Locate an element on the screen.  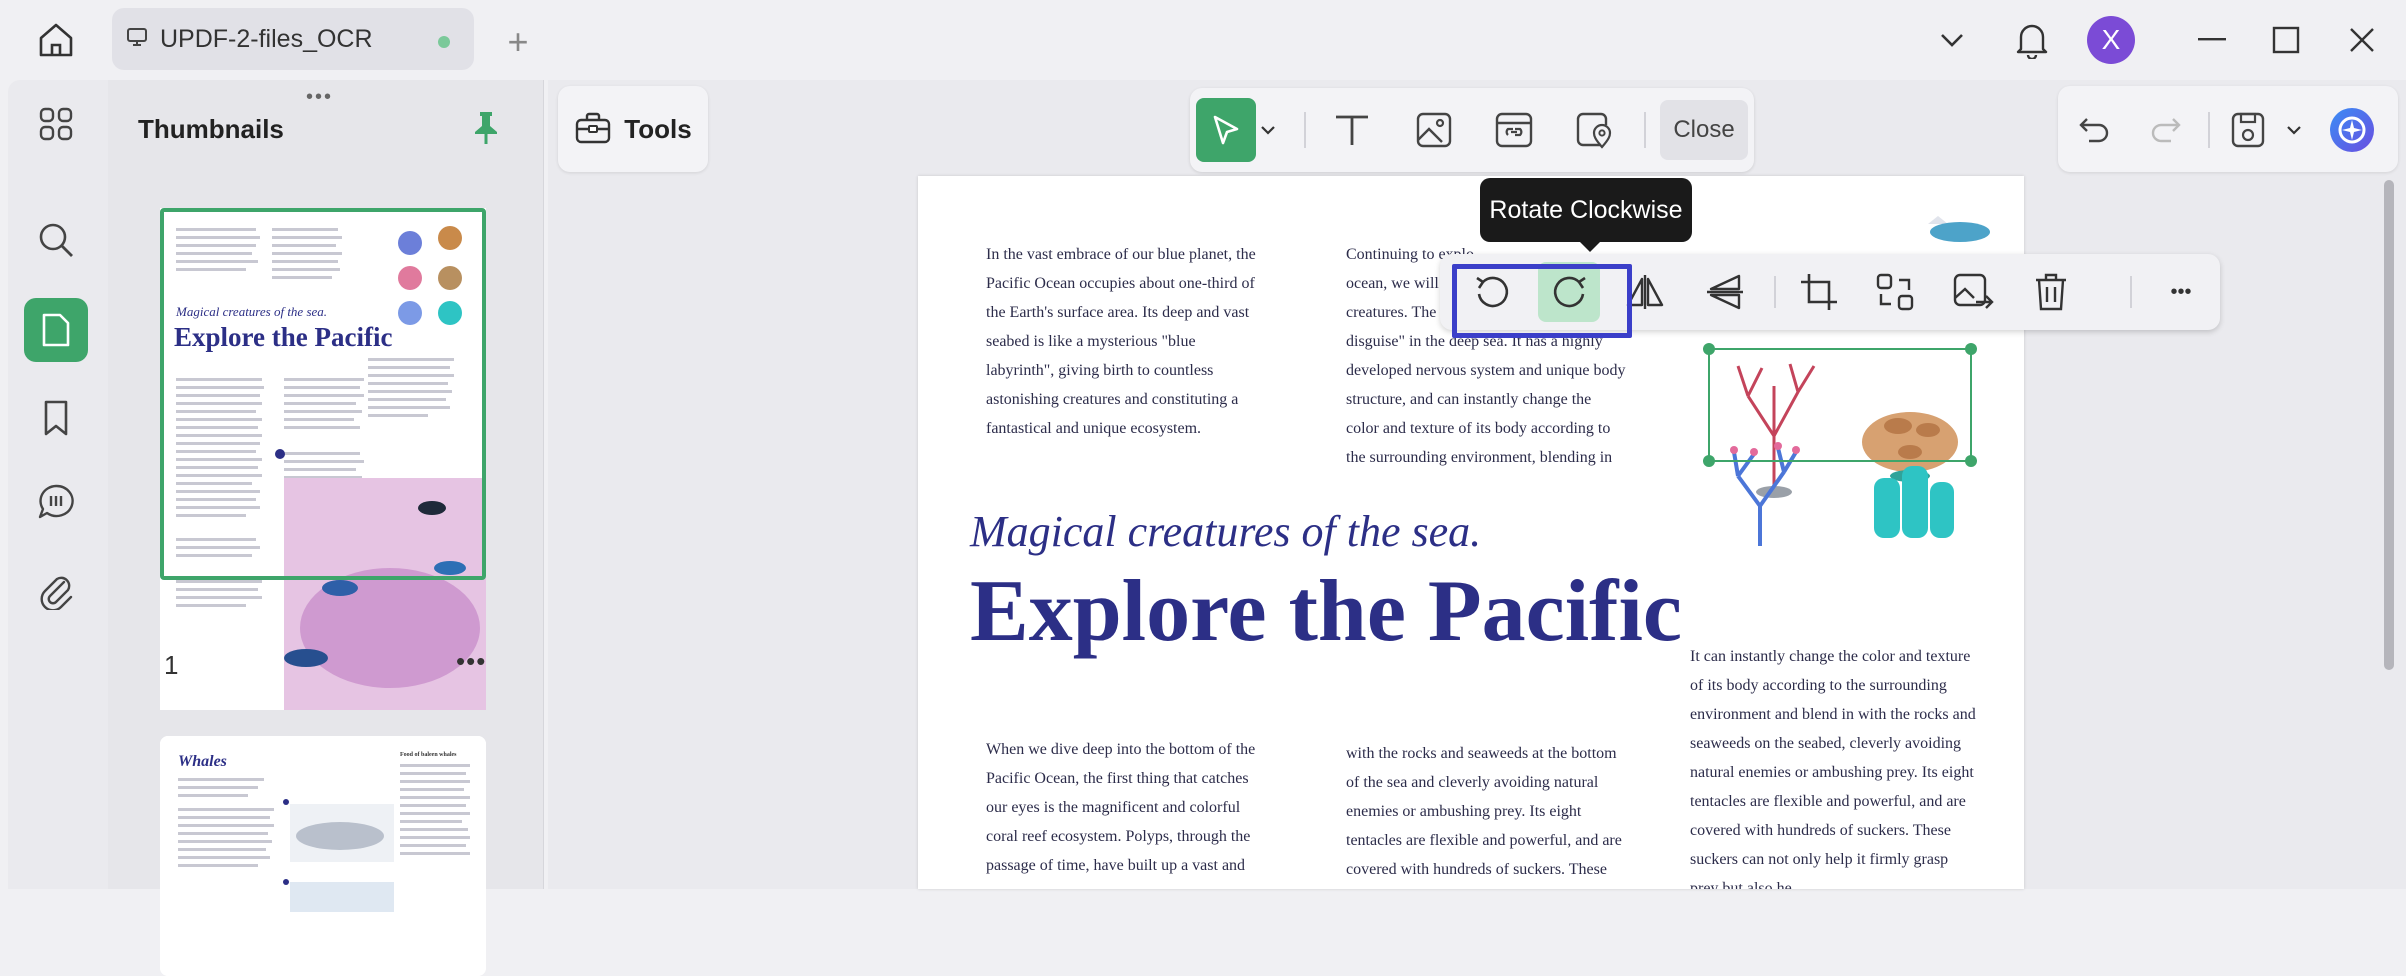
title-bar: UPDF-2-files_OCR + X is located at coordinates (1203, 39).